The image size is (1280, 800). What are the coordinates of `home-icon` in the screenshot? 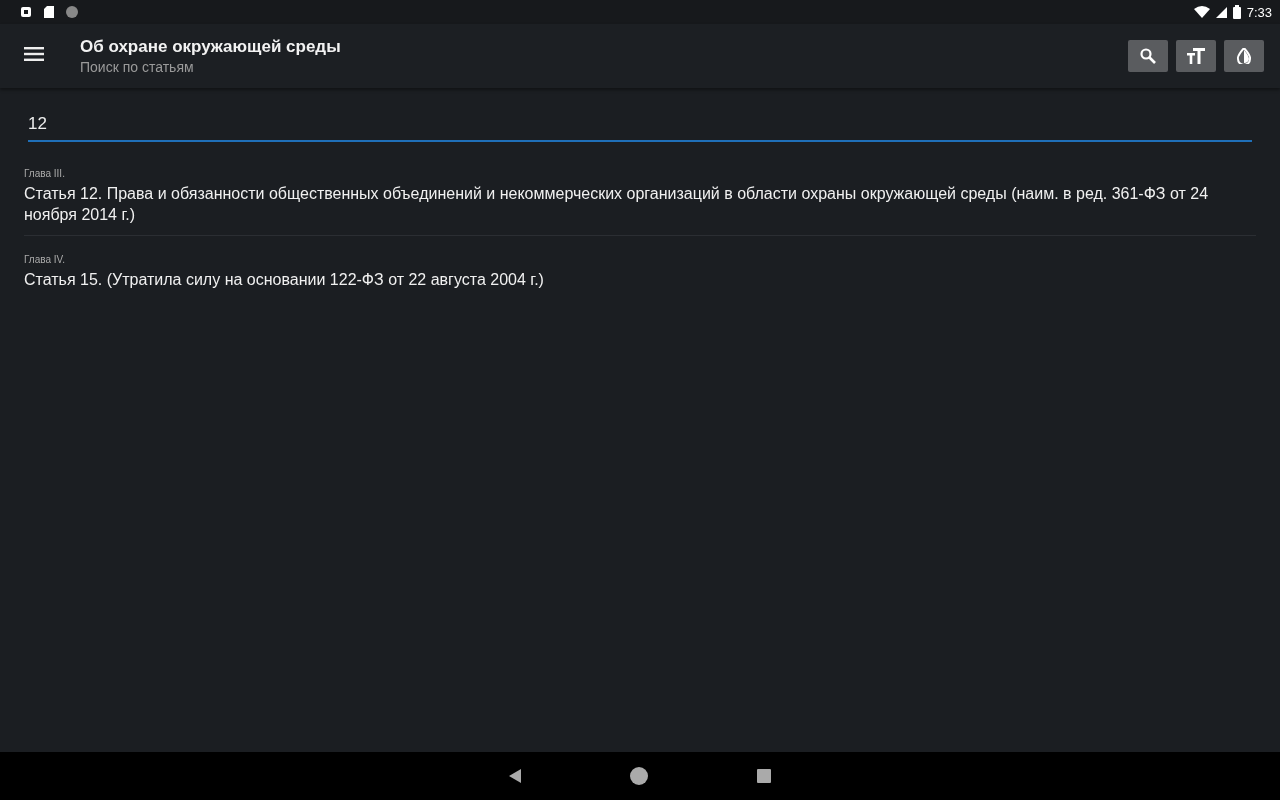 It's located at (639, 776).